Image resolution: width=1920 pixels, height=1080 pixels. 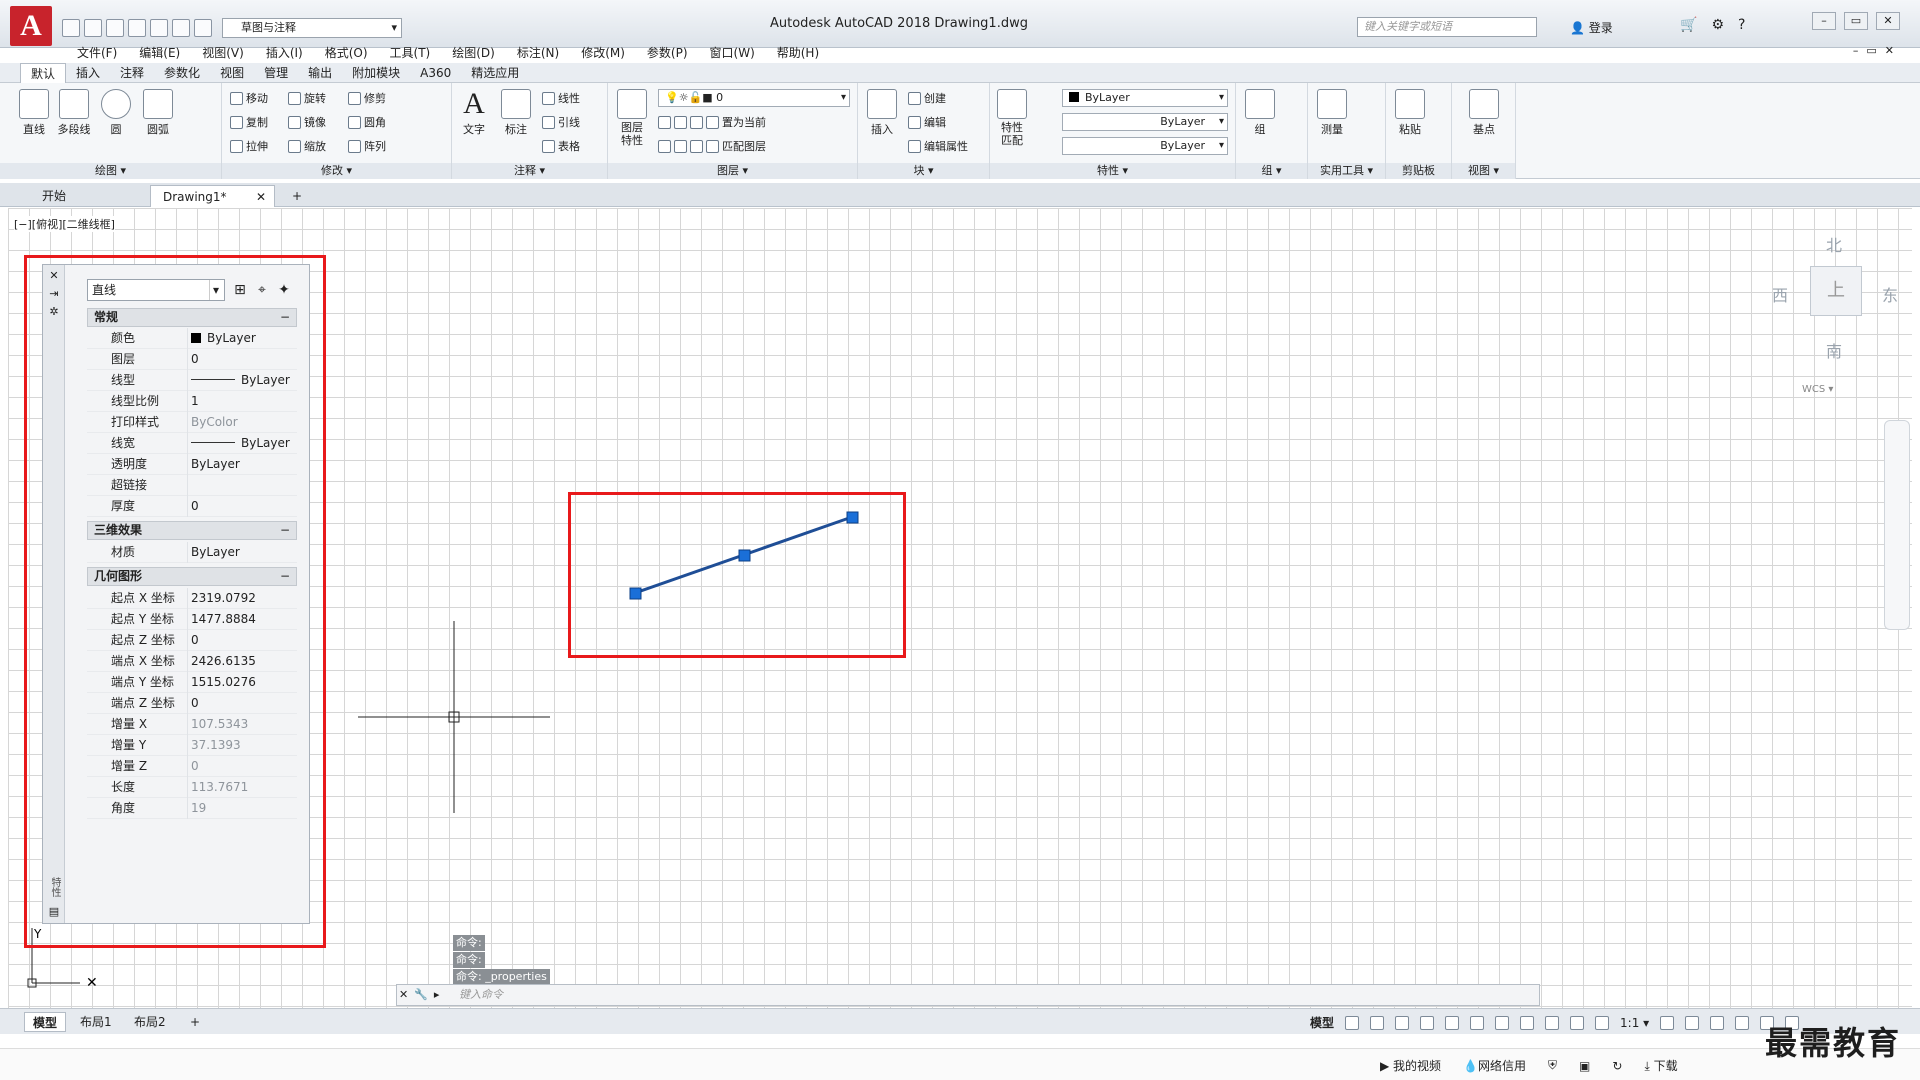 What do you see at coordinates (538, 52) in the screenshot?
I see `menu-dimension: 标注(N)` at bounding box center [538, 52].